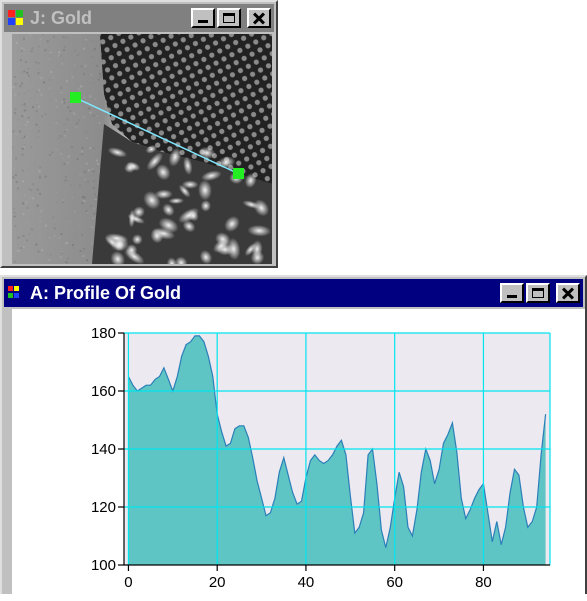  What do you see at coordinates (103, 507) in the screenshot?
I see `y-tick-label: 120` at bounding box center [103, 507].